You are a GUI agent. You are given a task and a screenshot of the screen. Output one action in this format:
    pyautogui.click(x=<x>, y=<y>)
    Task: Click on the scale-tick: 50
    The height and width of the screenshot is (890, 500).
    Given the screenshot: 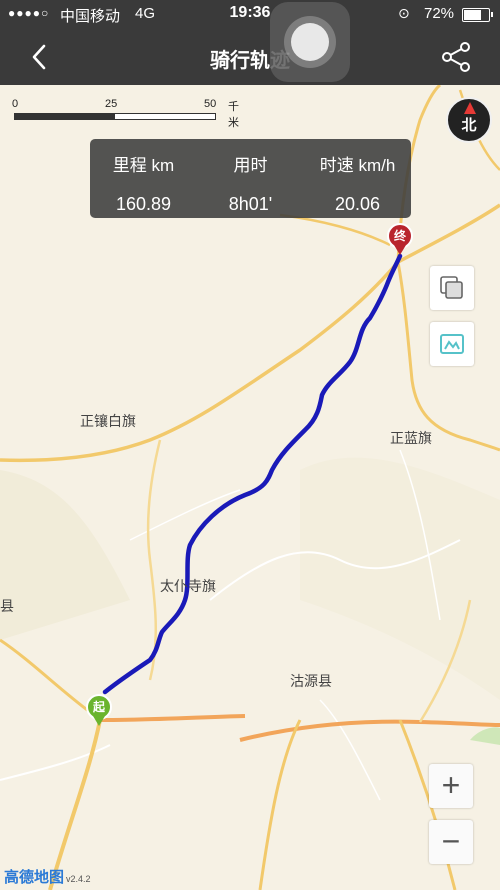 What is the action you would take?
    pyautogui.click(x=210, y=104)
    